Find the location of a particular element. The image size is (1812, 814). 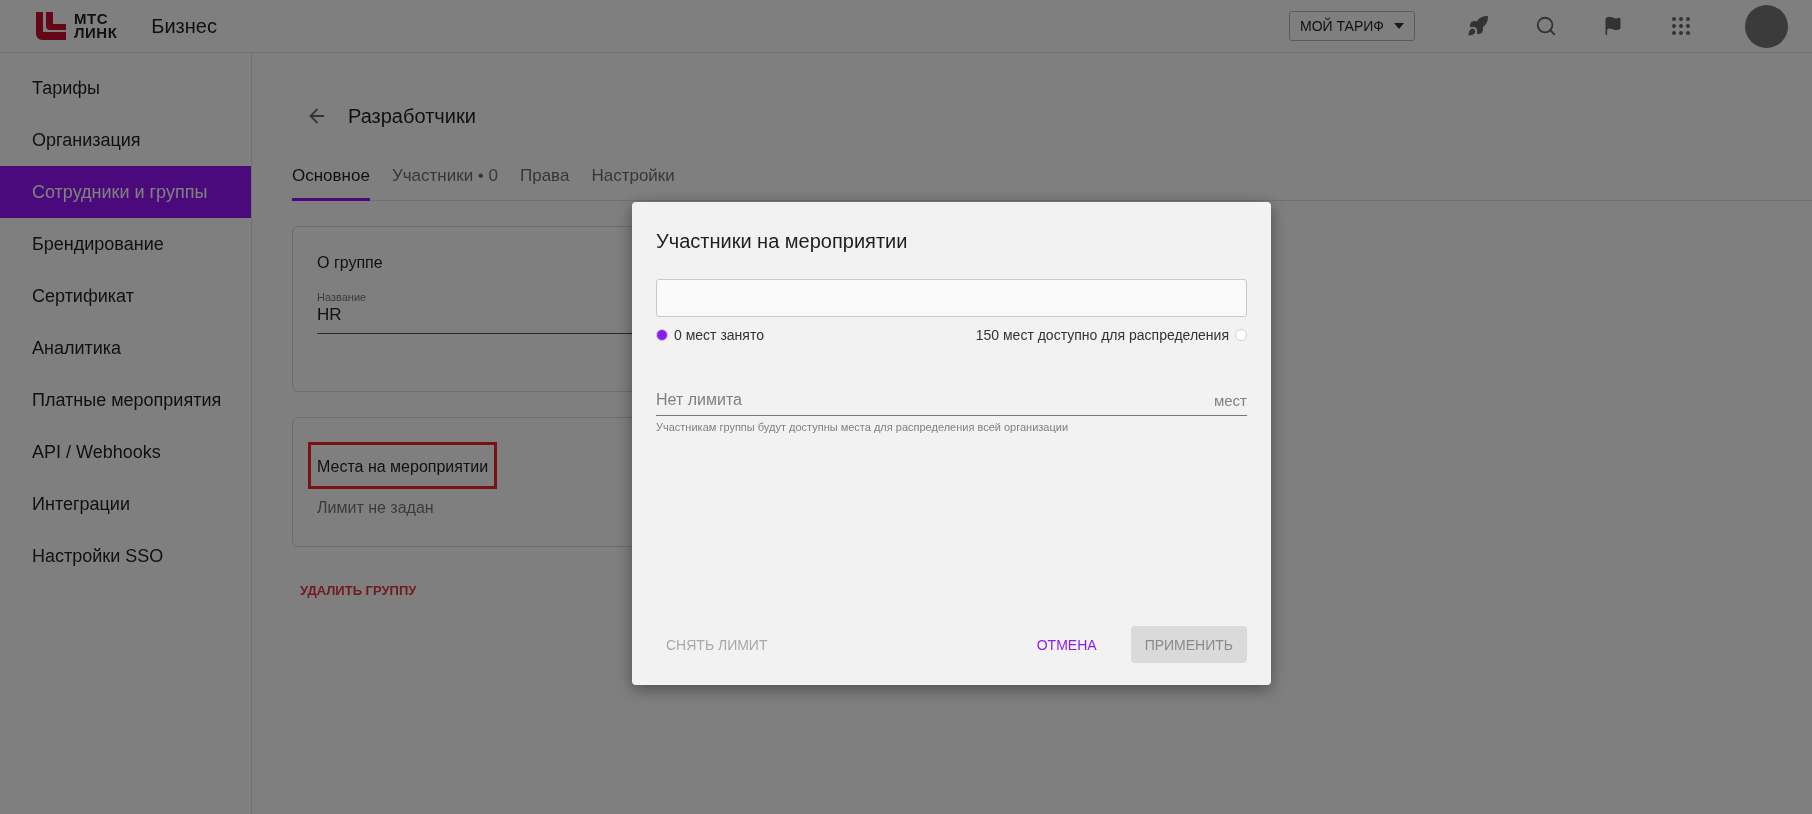

dialog-button: ОТМЕНА is located at coordinates (1066, 644).